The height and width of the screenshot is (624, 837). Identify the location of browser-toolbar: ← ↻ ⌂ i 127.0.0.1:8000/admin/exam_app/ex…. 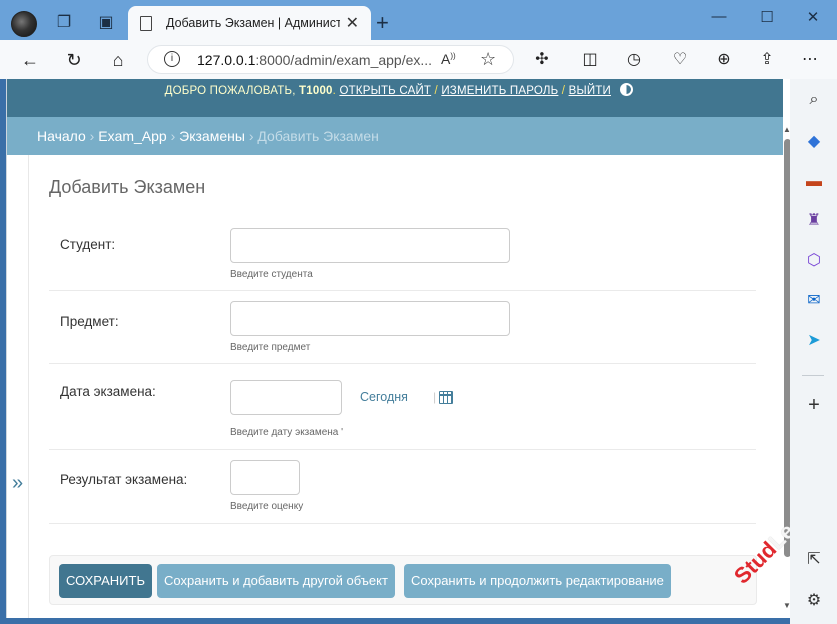
(418, 59).